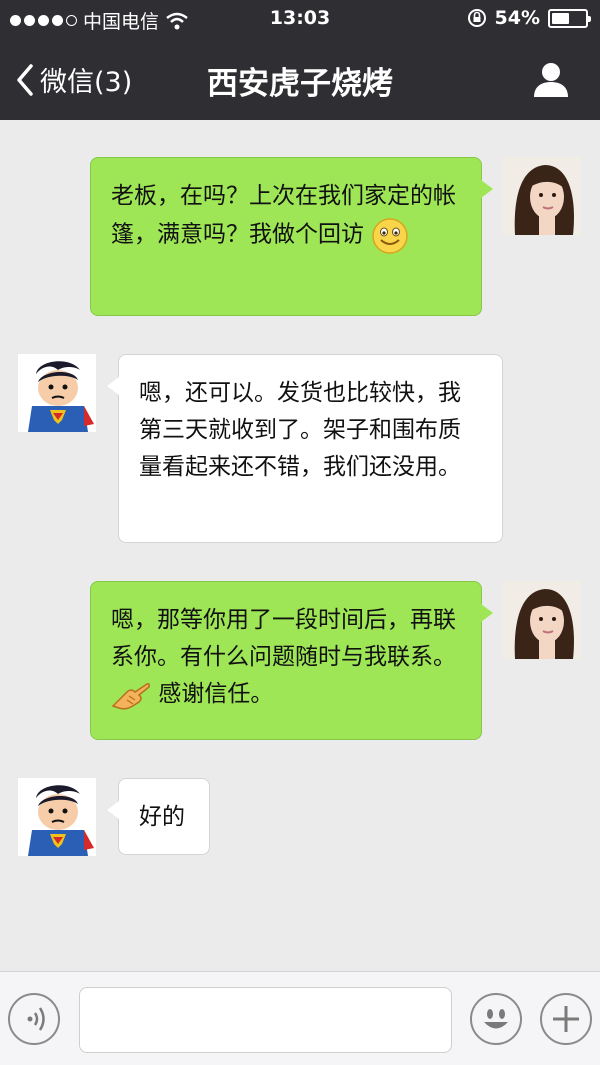  I want to click on top-header: 中国电信 13:03 54% 微信(3) 西安虎子烧烤, so click(300, 60).